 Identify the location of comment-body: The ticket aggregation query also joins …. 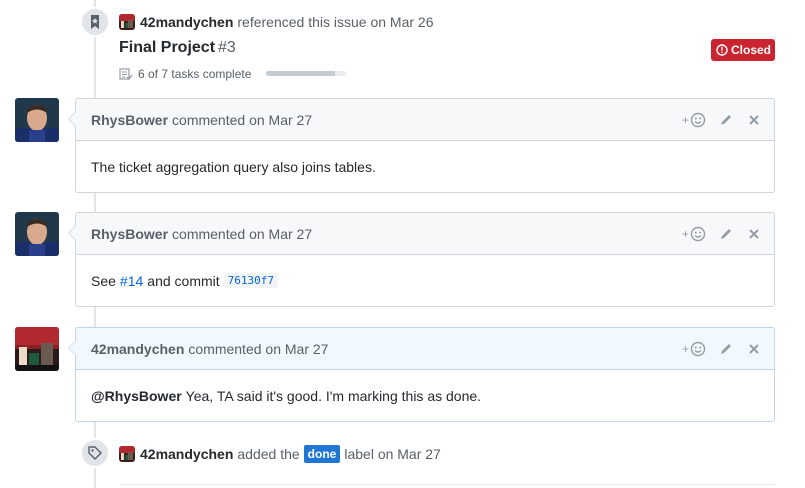
(425, 166).